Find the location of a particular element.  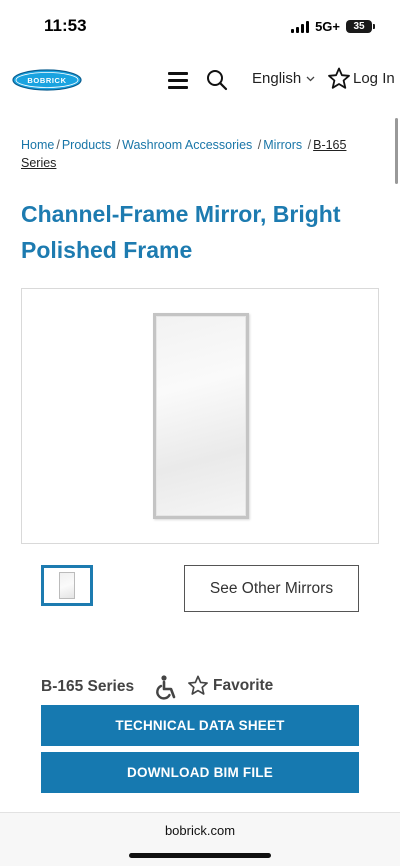

login-label: Log In is located at coordinates (374, 78).